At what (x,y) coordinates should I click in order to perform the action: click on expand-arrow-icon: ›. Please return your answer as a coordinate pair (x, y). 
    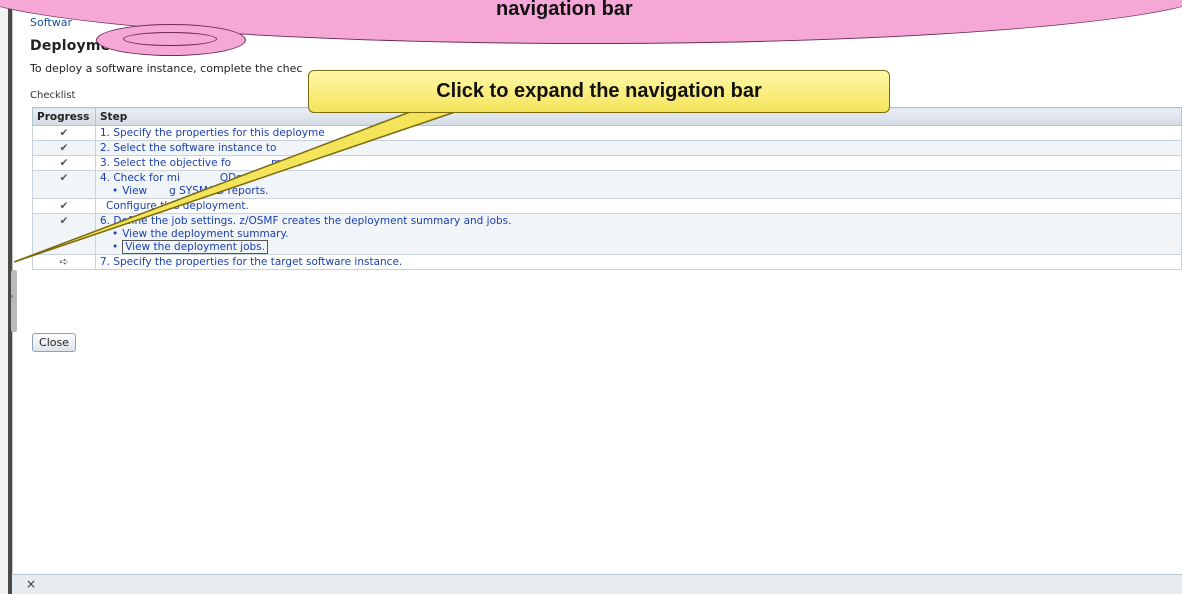
    Looking at the image, I should click on (12, 297).